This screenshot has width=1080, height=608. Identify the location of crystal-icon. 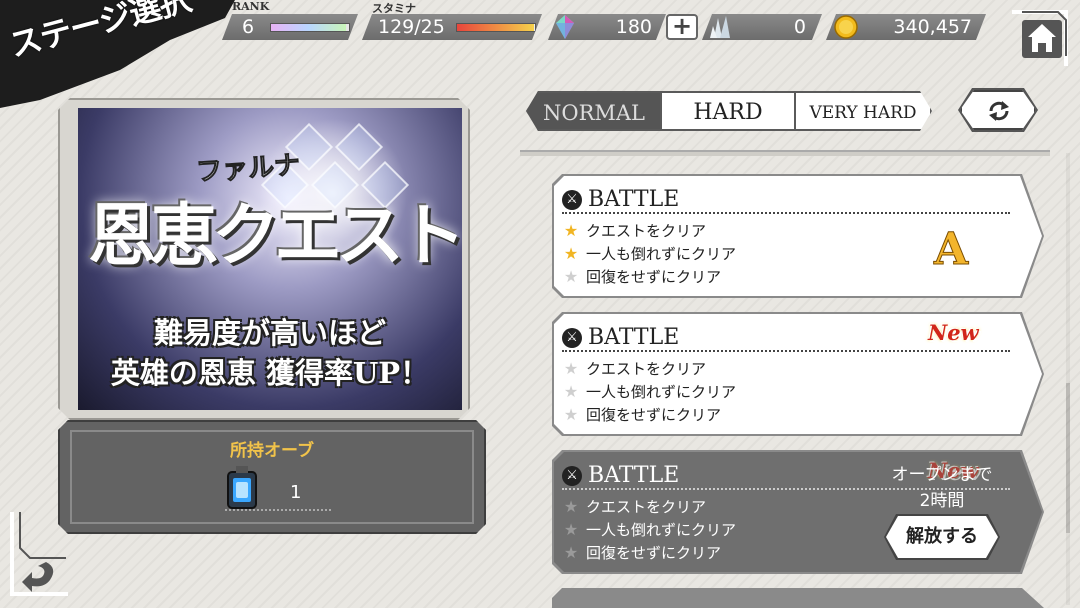
(565, 27).